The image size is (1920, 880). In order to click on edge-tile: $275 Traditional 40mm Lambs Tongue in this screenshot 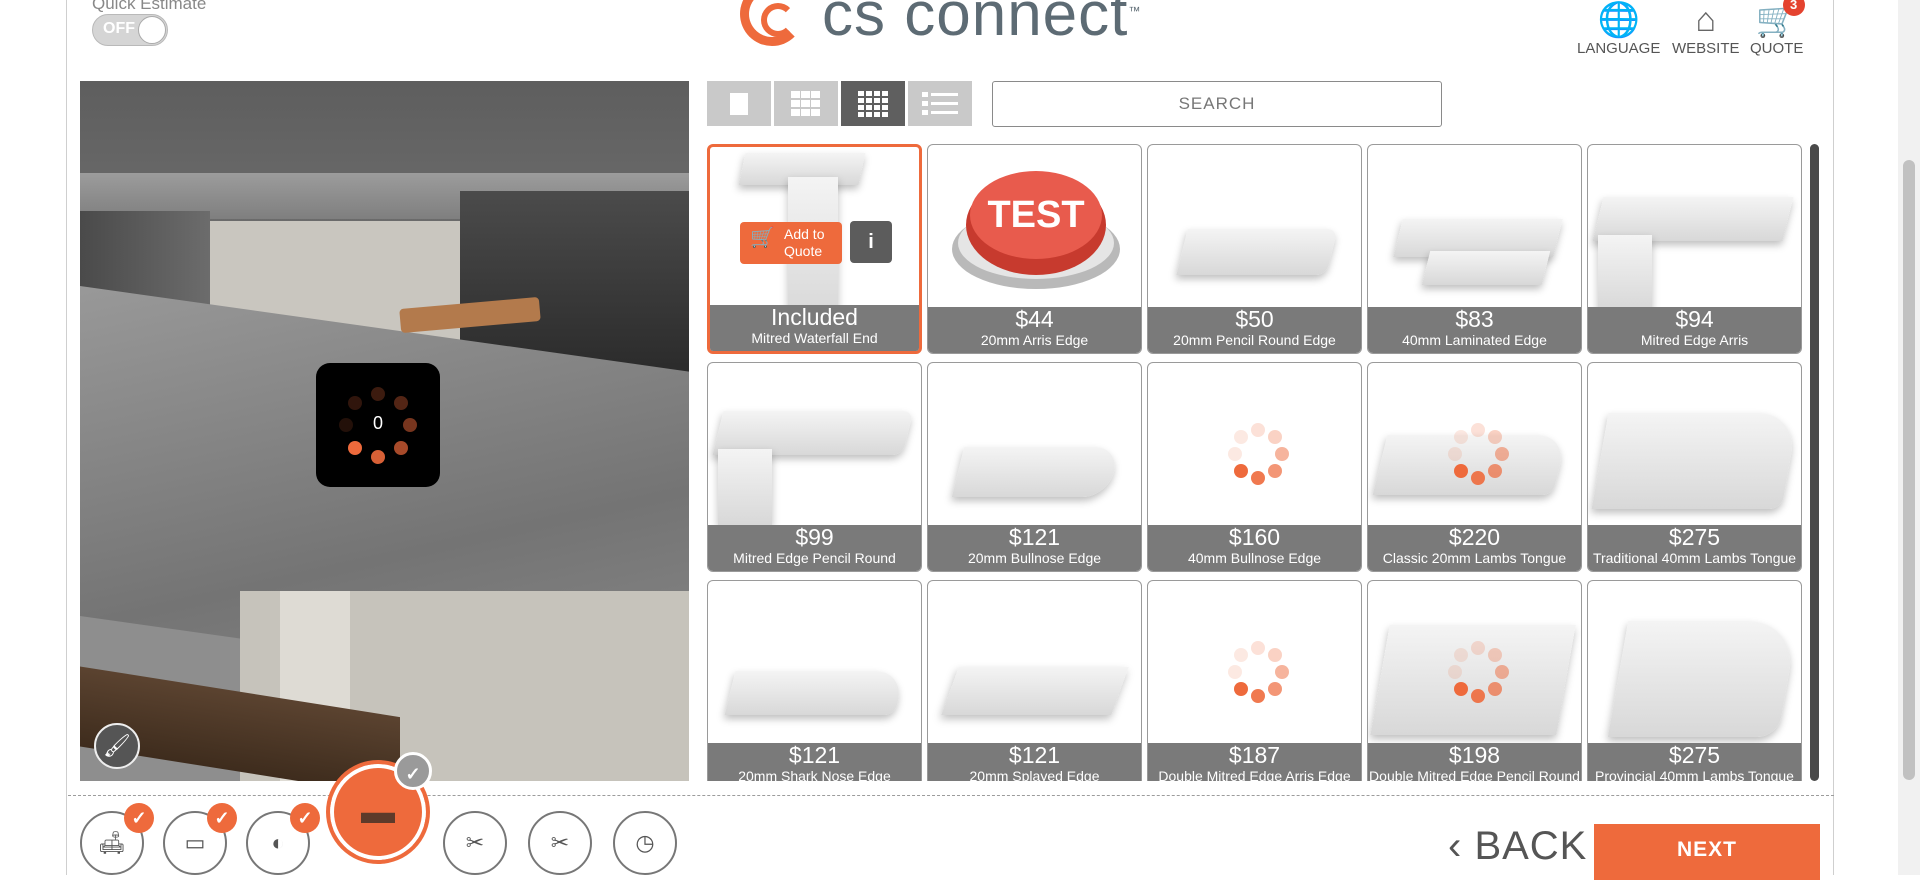, I will do `click(1694, 467)`.